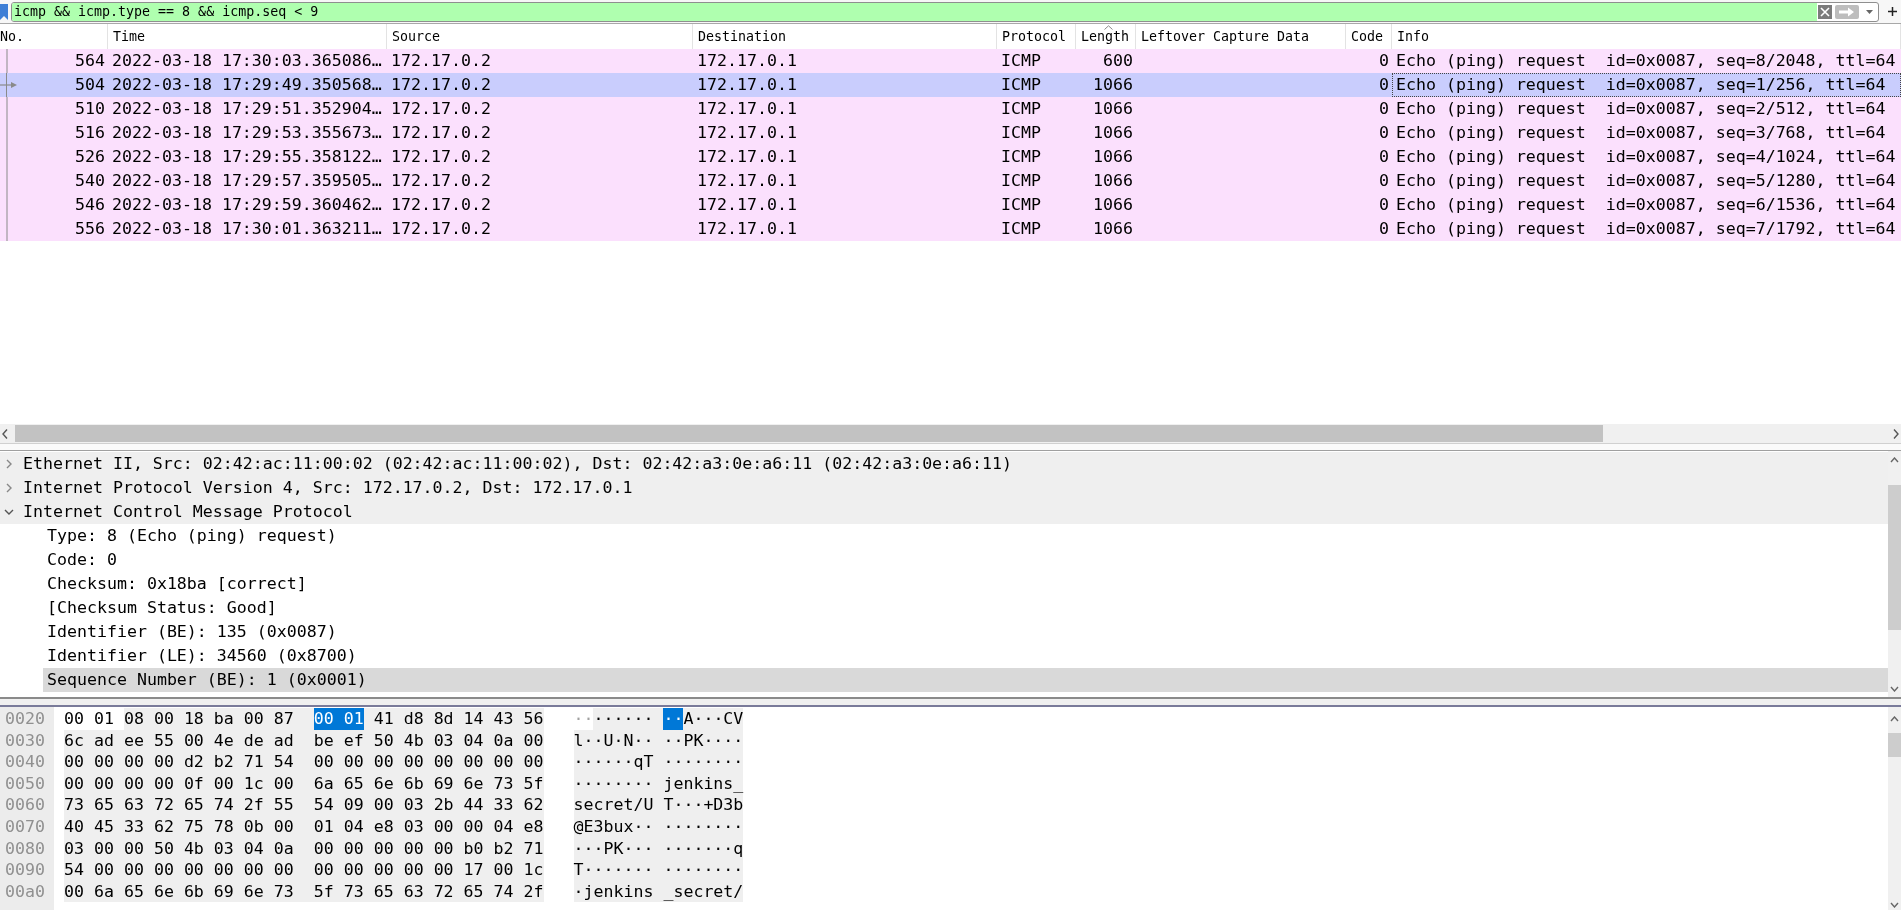 This screenshot has height=910, width=1901. I want to click on scroll-left-icon, so click(5, 433).